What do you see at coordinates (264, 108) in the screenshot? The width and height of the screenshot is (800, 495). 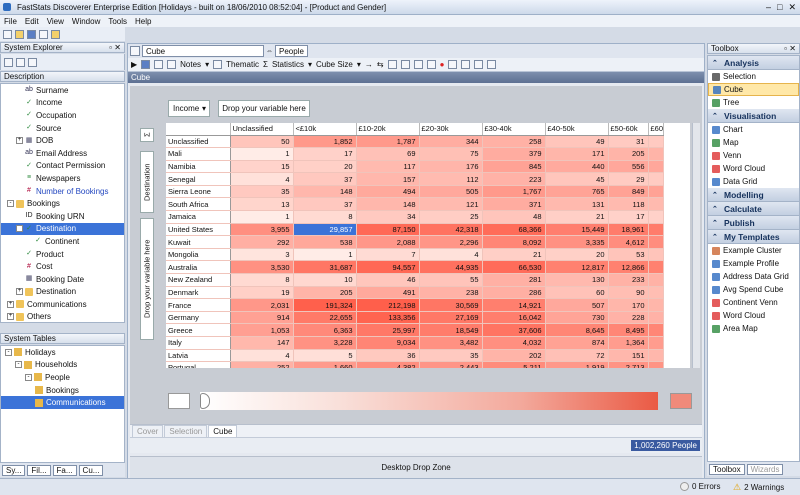 I see `column-drop-zone: Drop your variable here` at bounding box center [264, 108].